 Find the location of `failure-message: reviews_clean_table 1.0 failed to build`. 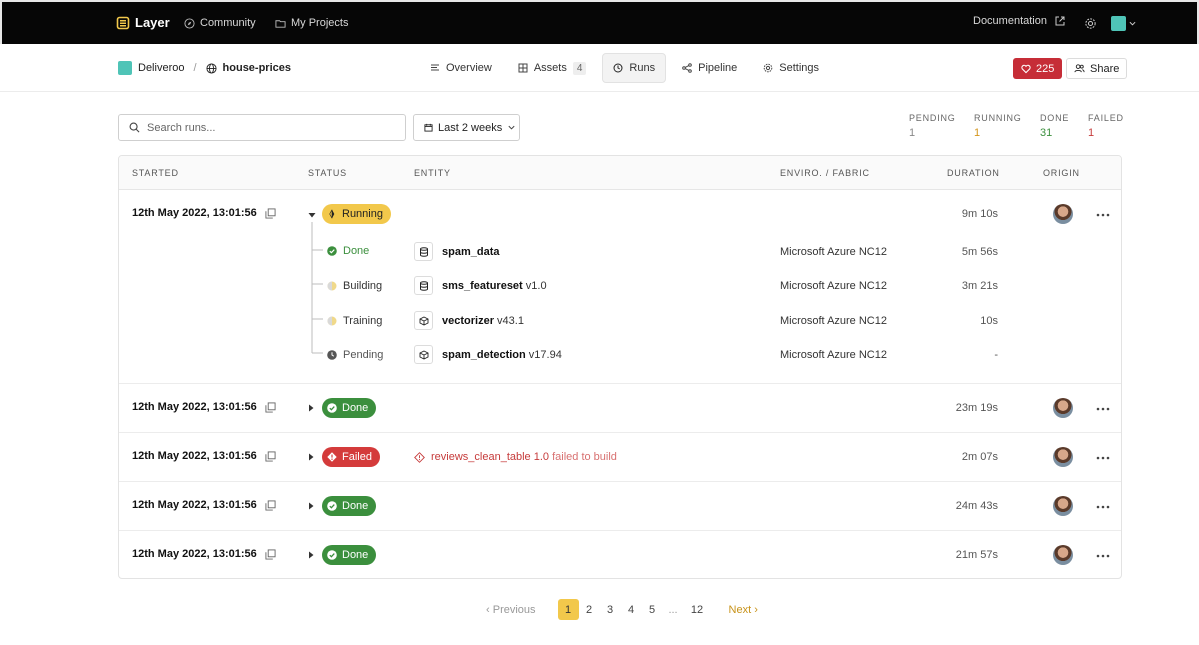

failure-message: reviews_clean_table 1.0 failed to build is located at coordinates (515, 457).